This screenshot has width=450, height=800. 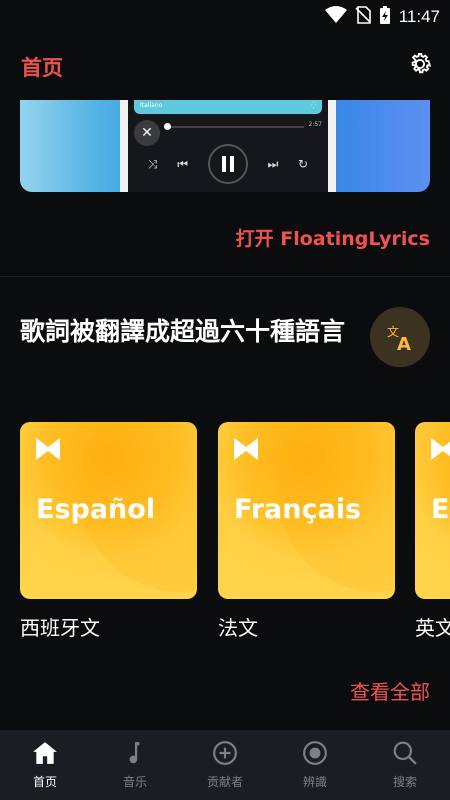 I want to click on banner-dots-icon: ⁛, so click(x=313, y=105).